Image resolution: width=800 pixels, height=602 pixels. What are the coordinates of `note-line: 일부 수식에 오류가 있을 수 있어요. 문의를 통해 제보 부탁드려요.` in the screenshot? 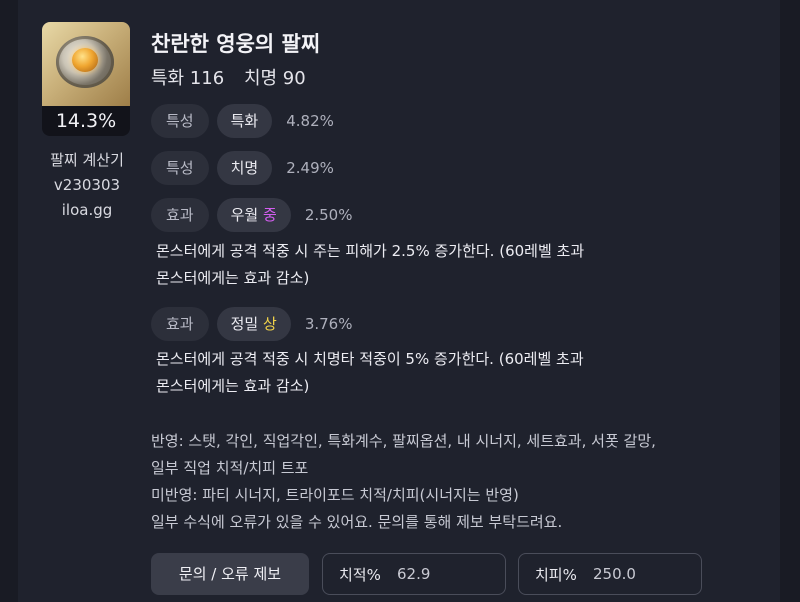 It's located at (357, 522).